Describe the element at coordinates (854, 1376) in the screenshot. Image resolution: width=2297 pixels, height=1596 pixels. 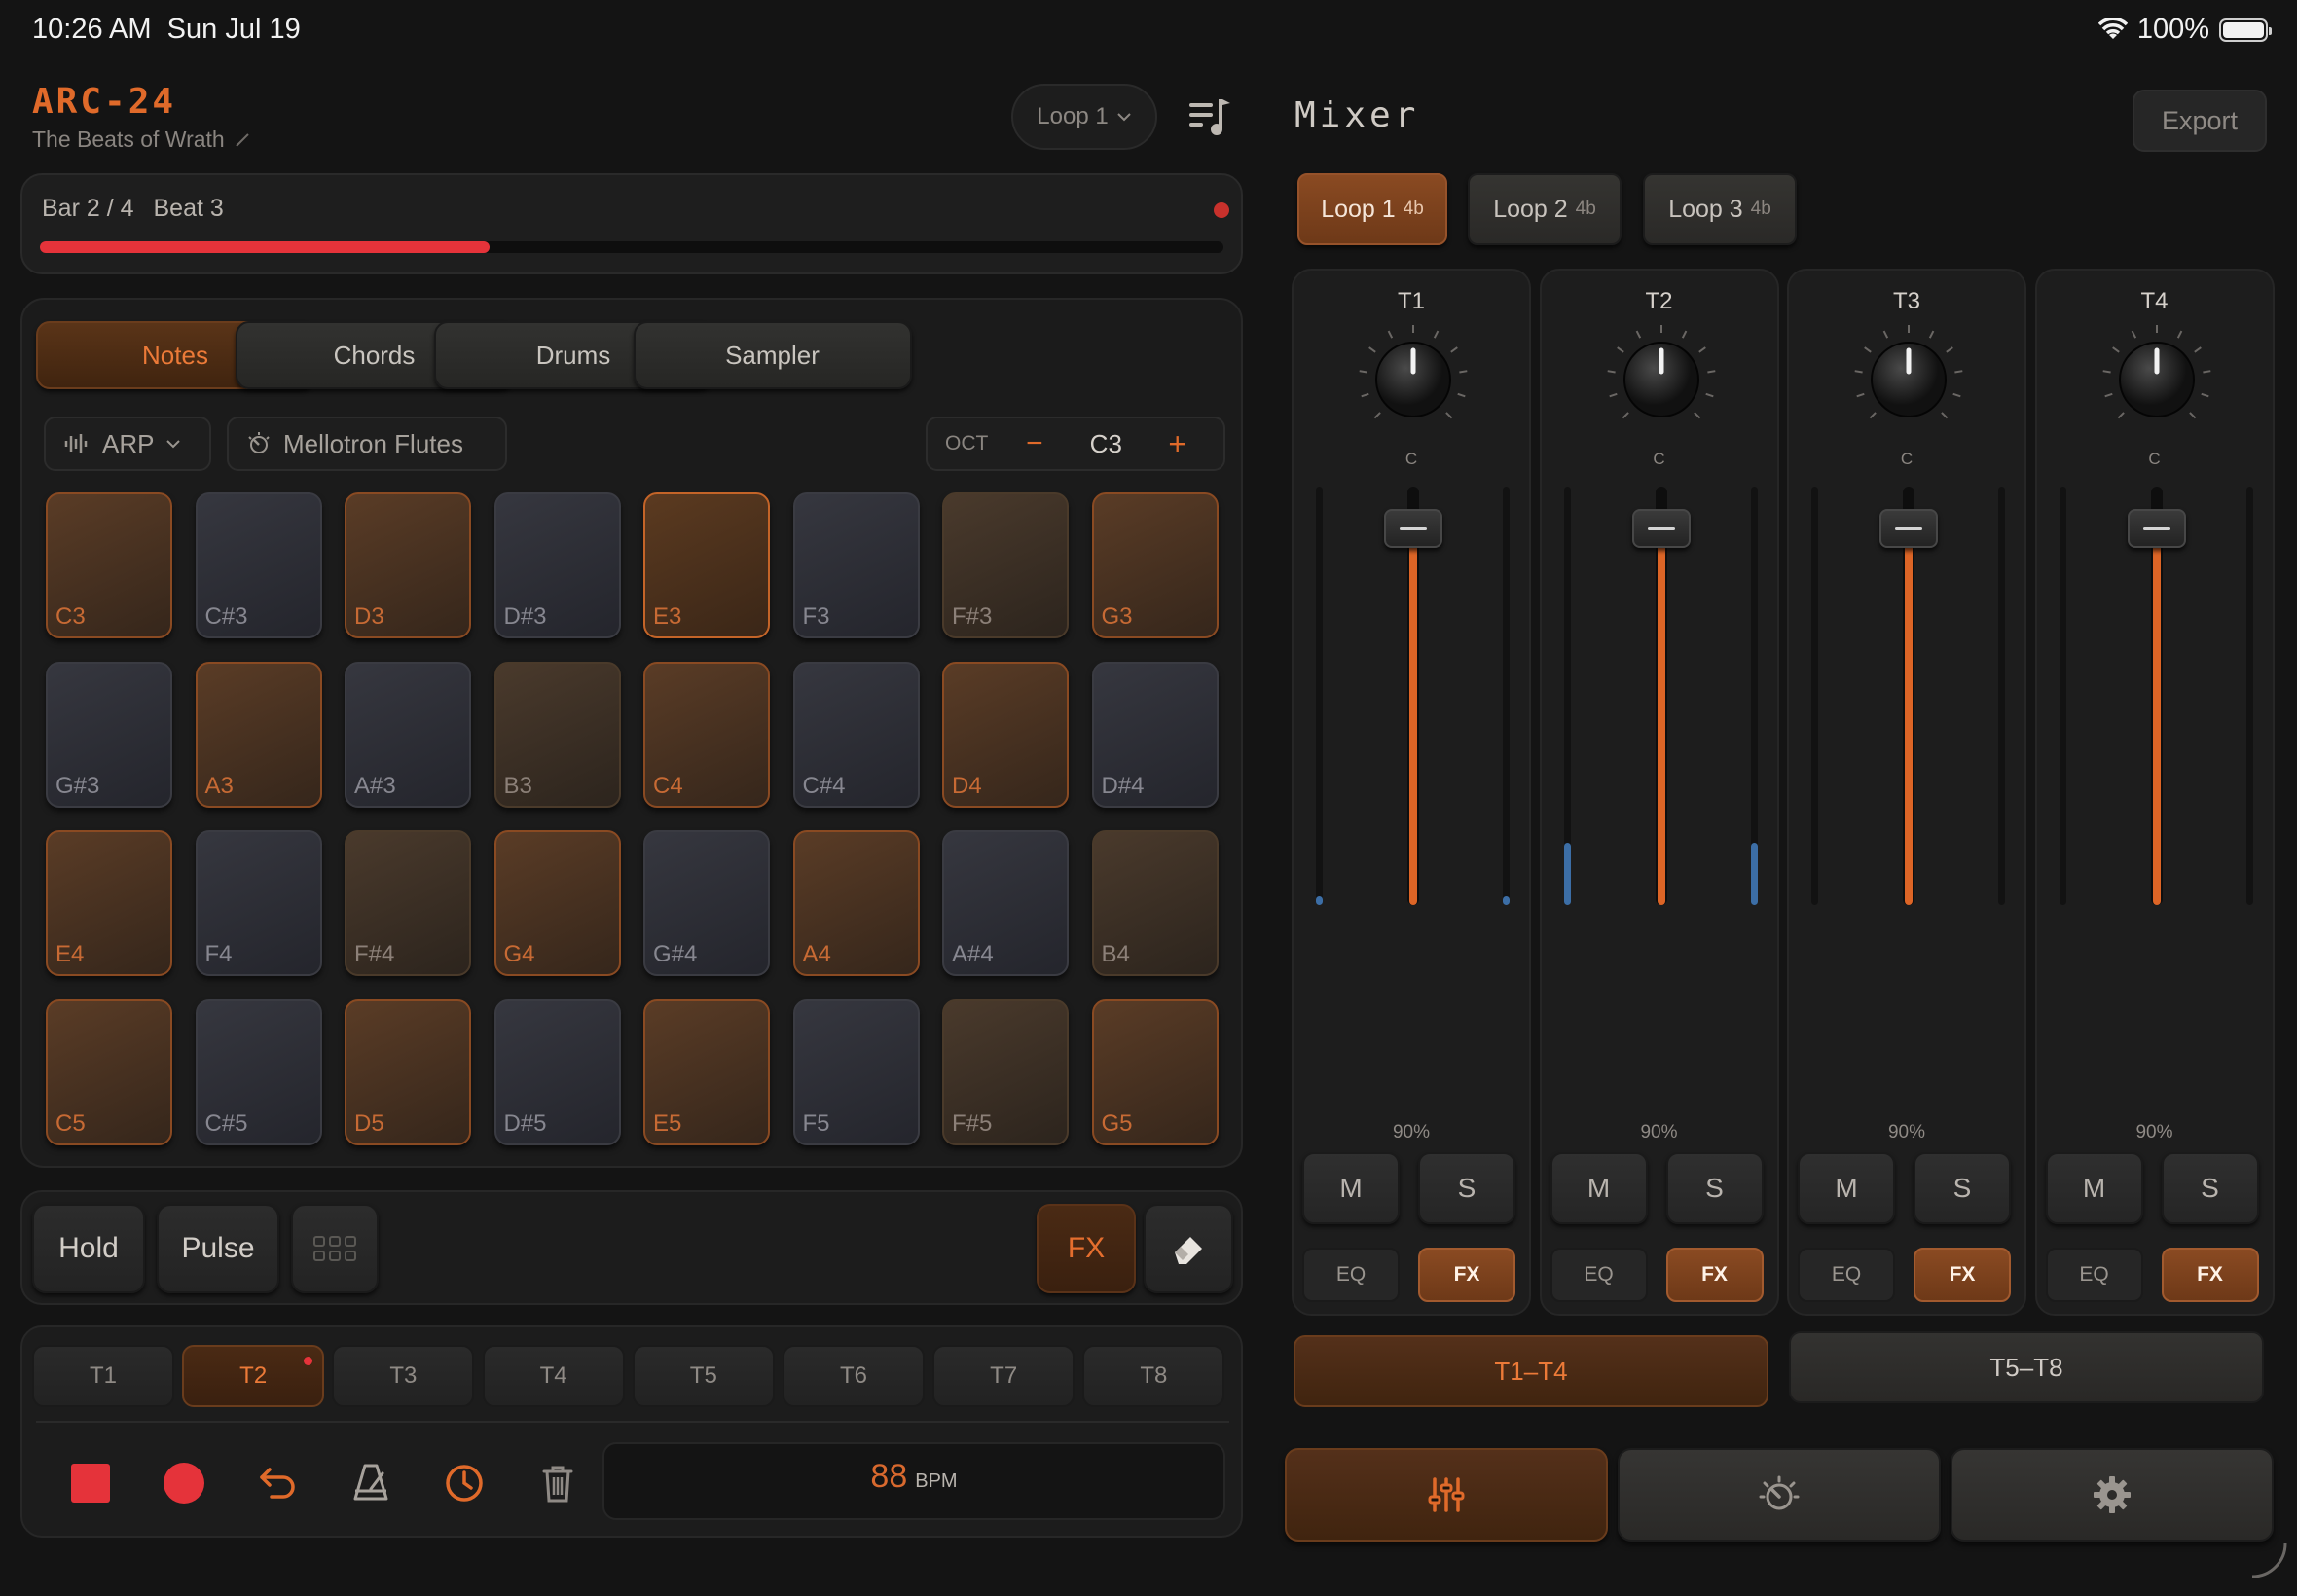
I see `track-tab-t6: T6` at that location.